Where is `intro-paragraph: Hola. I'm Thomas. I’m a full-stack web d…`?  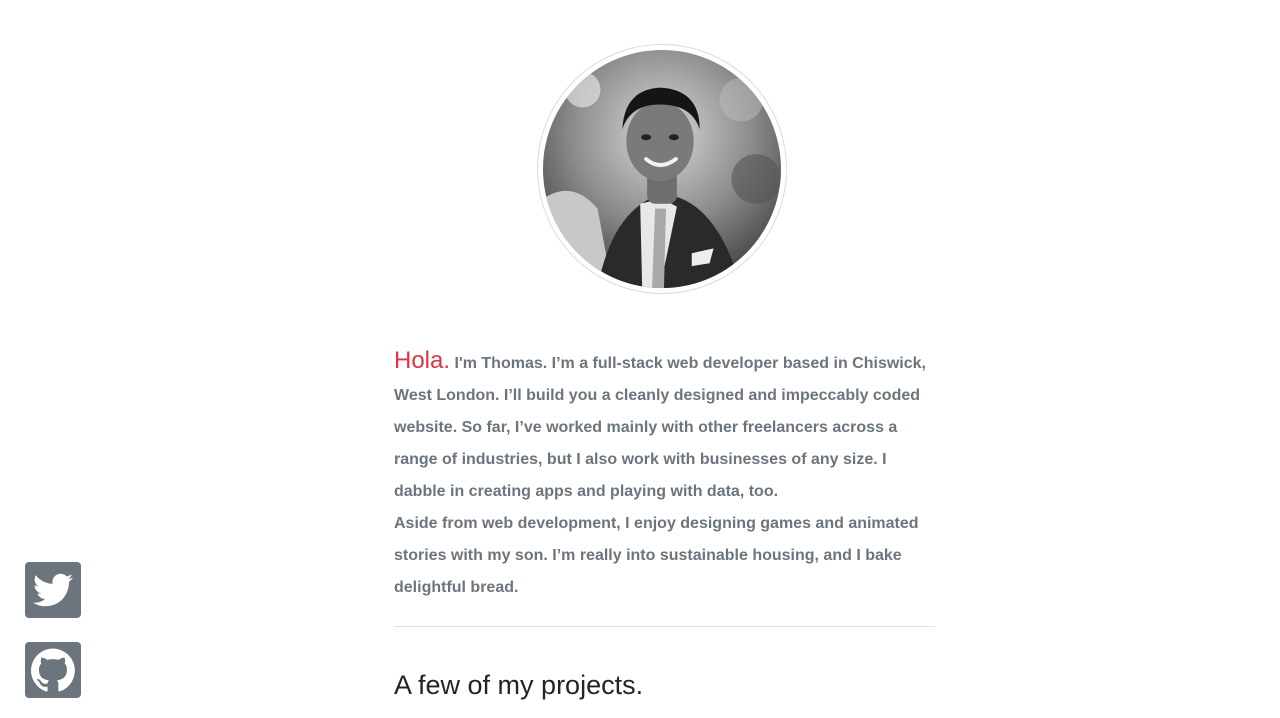 intro-paragraph: Hola. I'm Thomas. I’m a full-stack web d… is located at coordinates (665, 426).